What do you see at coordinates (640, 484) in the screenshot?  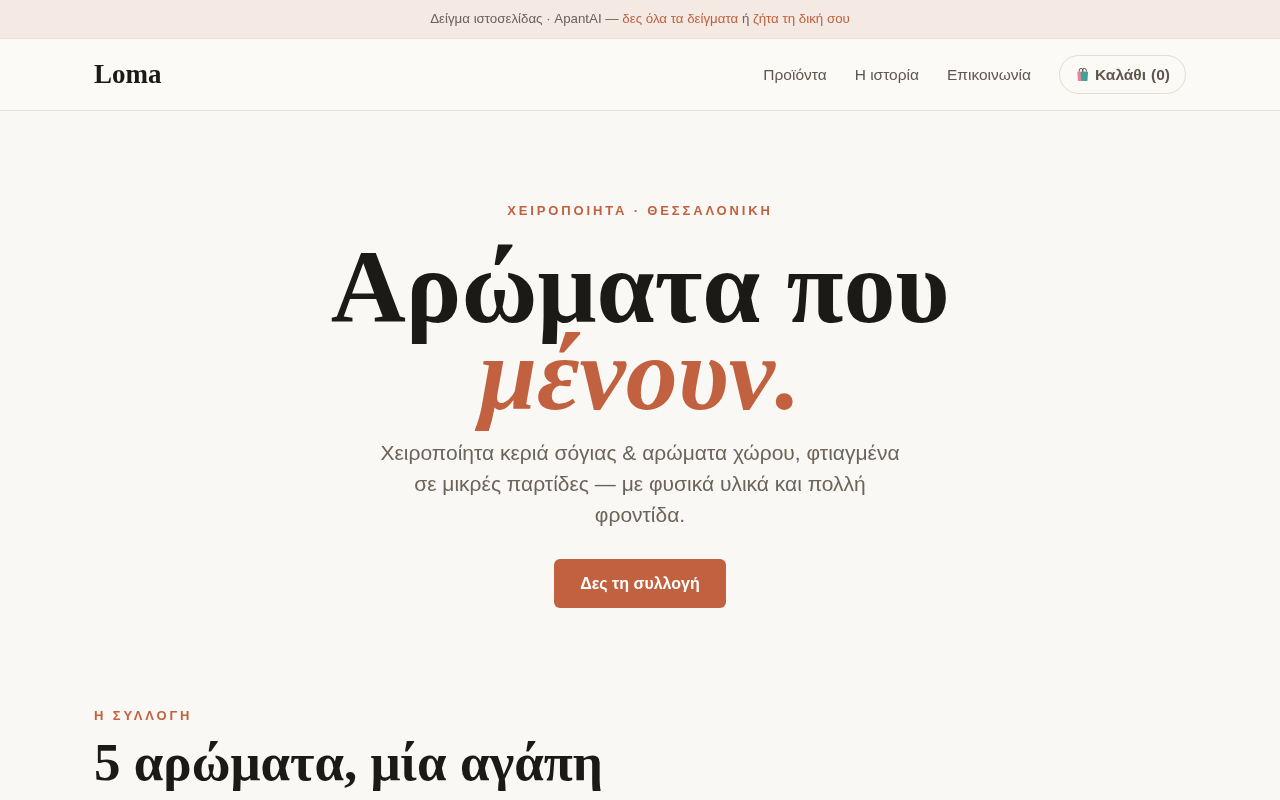 I see `hero-description: Χειροποίητα κεριά σόγιας & αρώματα χώρου, φτιαγμένα σε μικρές παρτίδες — με φυσικά υλικά και πολλή φροντίδα.` at bounding box center [640, 484].